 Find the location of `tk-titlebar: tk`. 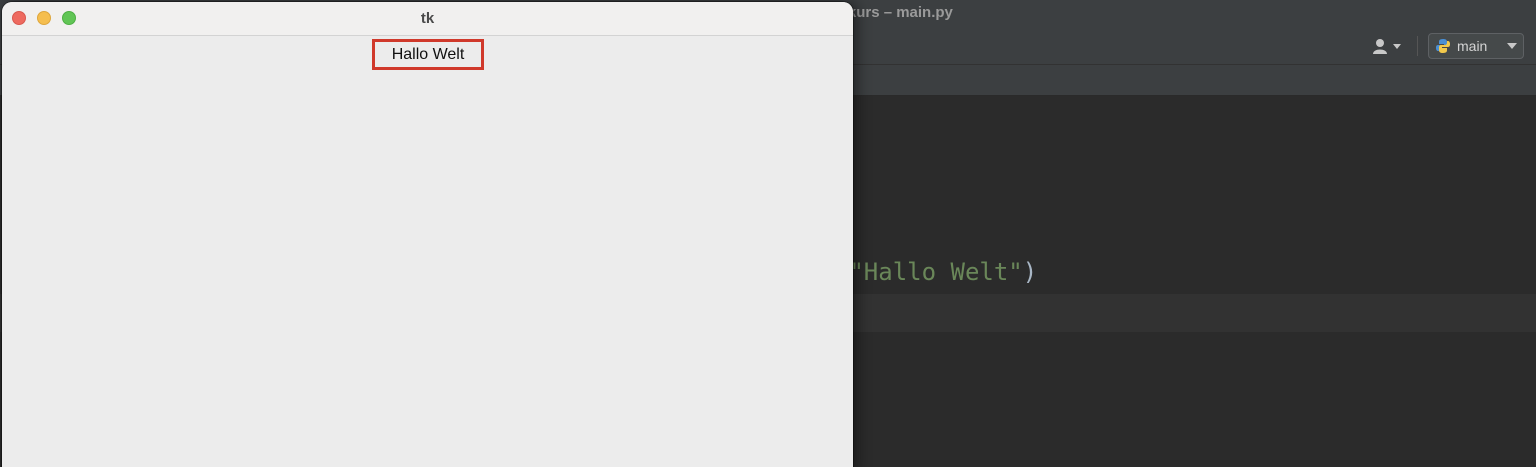

tk-titlebar: tk is located at coordinates (427, 19).